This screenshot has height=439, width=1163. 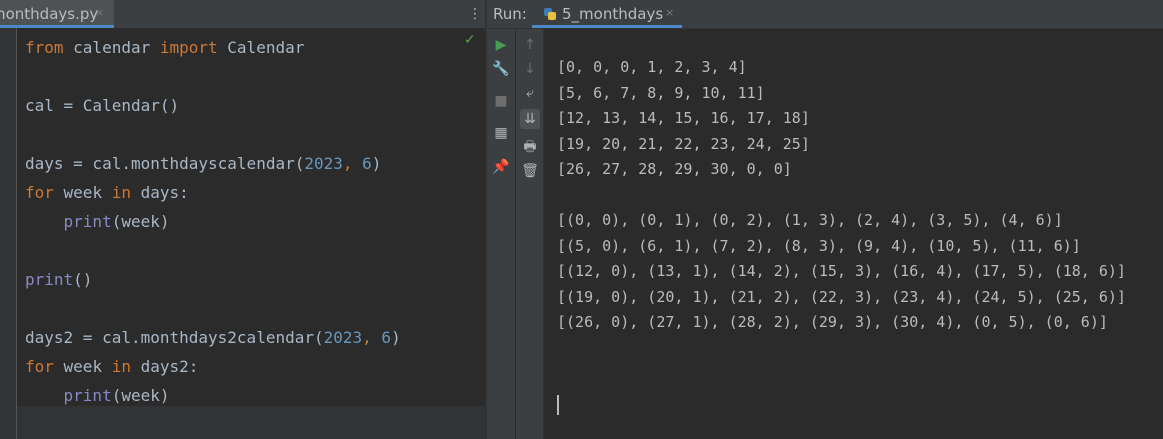 What do you see at coordinates (683, 118) in the screenshot?
I see `console-line: [12, 13, 14, 15, 16, 17, 18]` at bounding box center [683, 118].